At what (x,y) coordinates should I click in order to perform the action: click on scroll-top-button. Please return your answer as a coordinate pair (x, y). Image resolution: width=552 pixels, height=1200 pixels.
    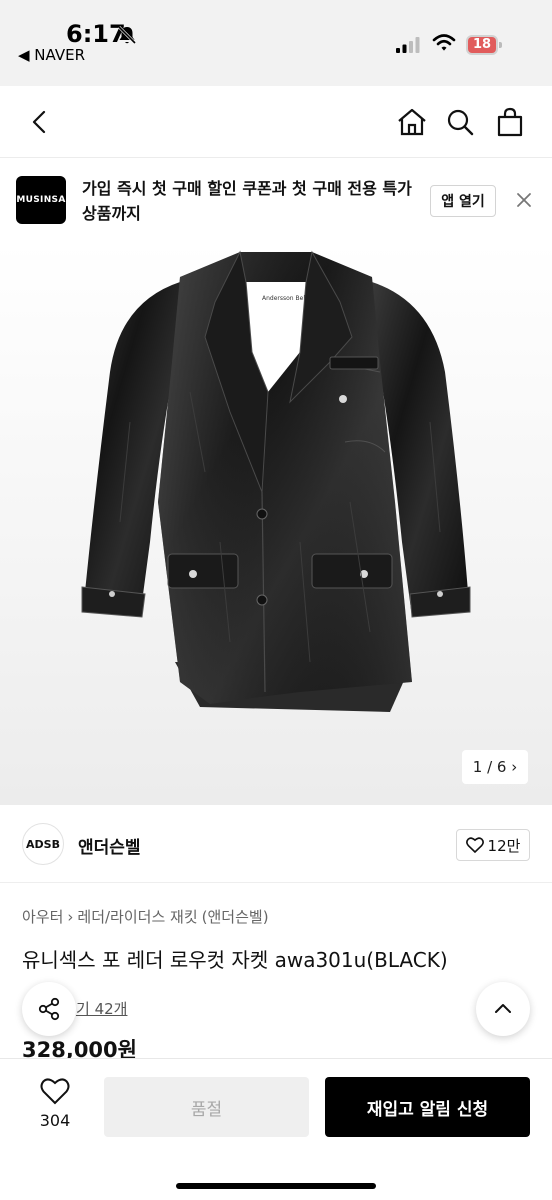
    Looking at the image, I should click on (503, 1009).